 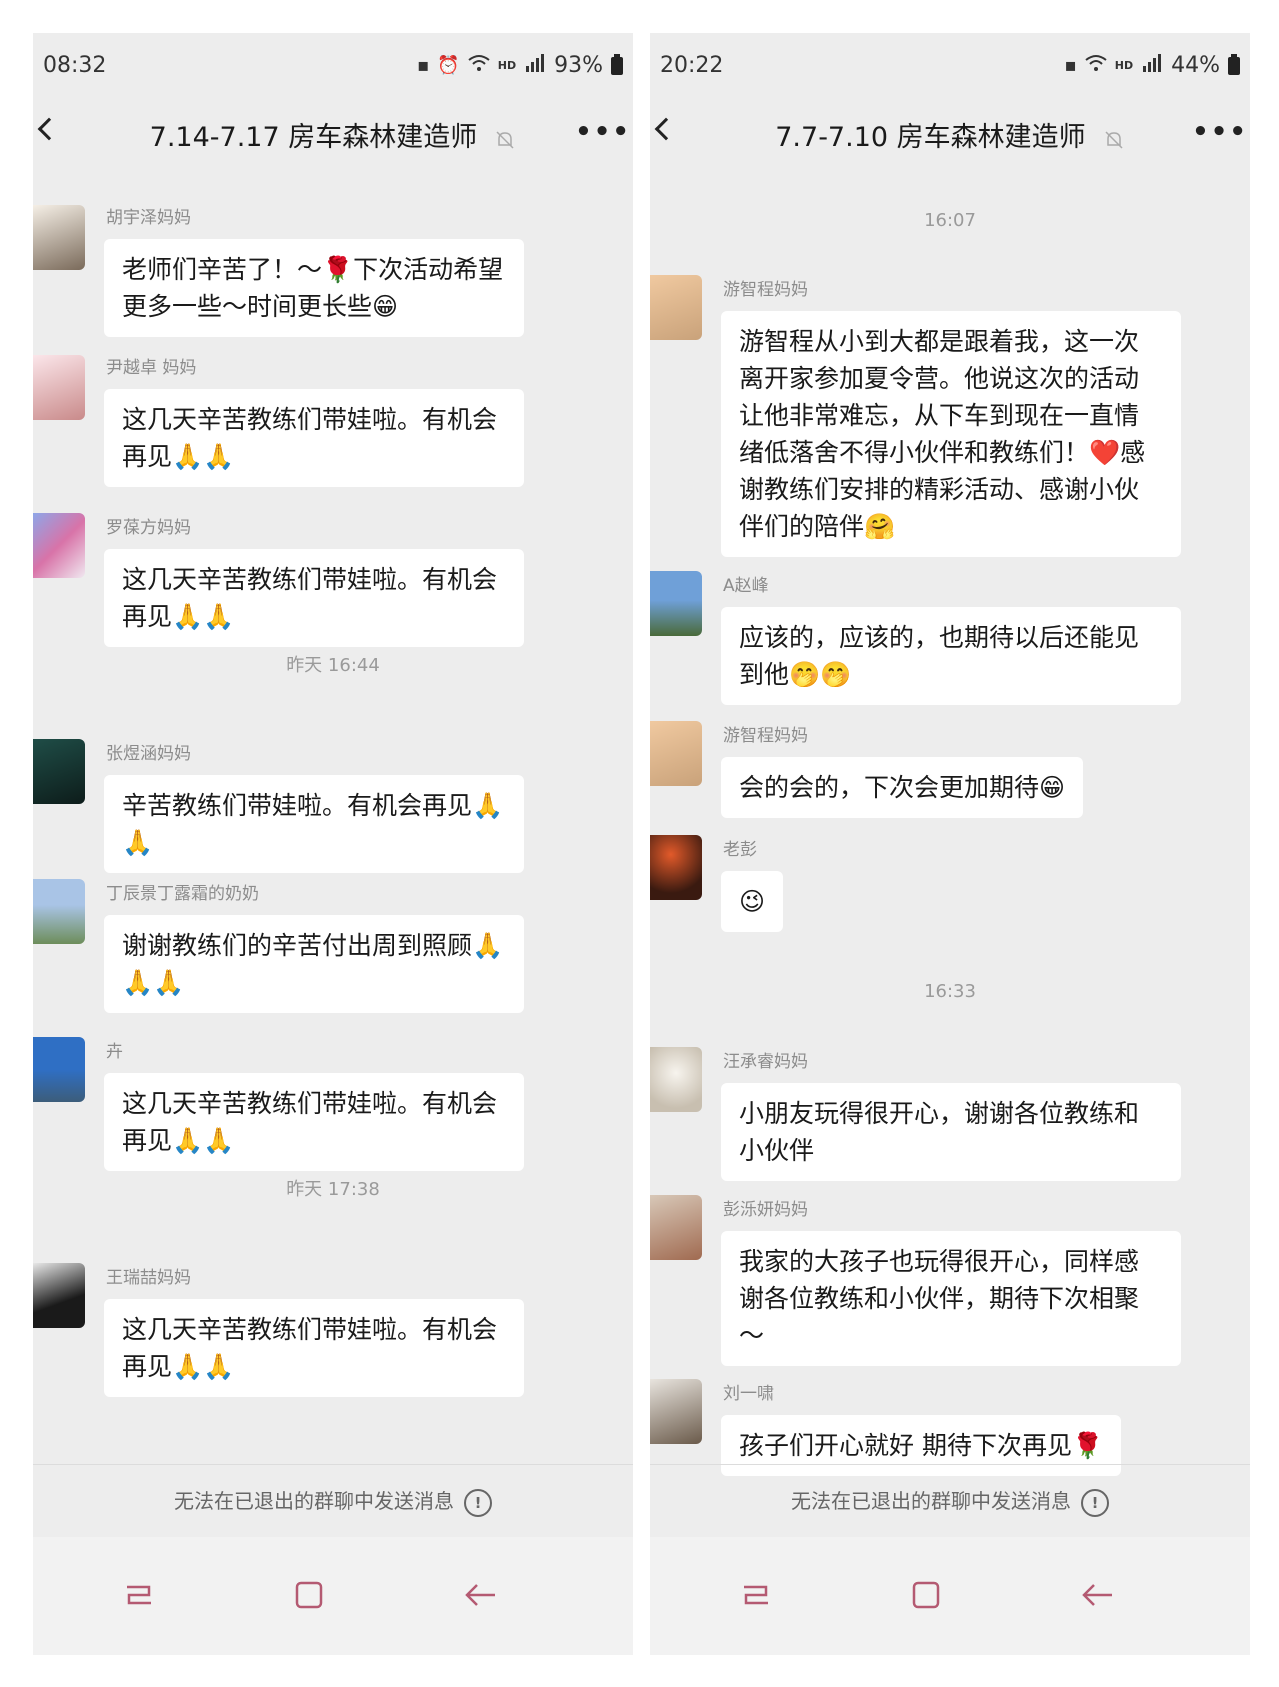 What do you see at coordinates (951, 1132) in the screenshot?
I see `message-bubble: 小朋友玩得很开心，谢谢各位教练和小伙伴` at bounding box center [951, 1132].